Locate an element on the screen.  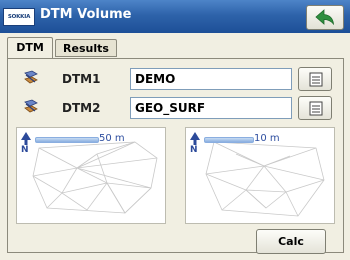
calc-button: Calc is located at coordinates (291, 241).